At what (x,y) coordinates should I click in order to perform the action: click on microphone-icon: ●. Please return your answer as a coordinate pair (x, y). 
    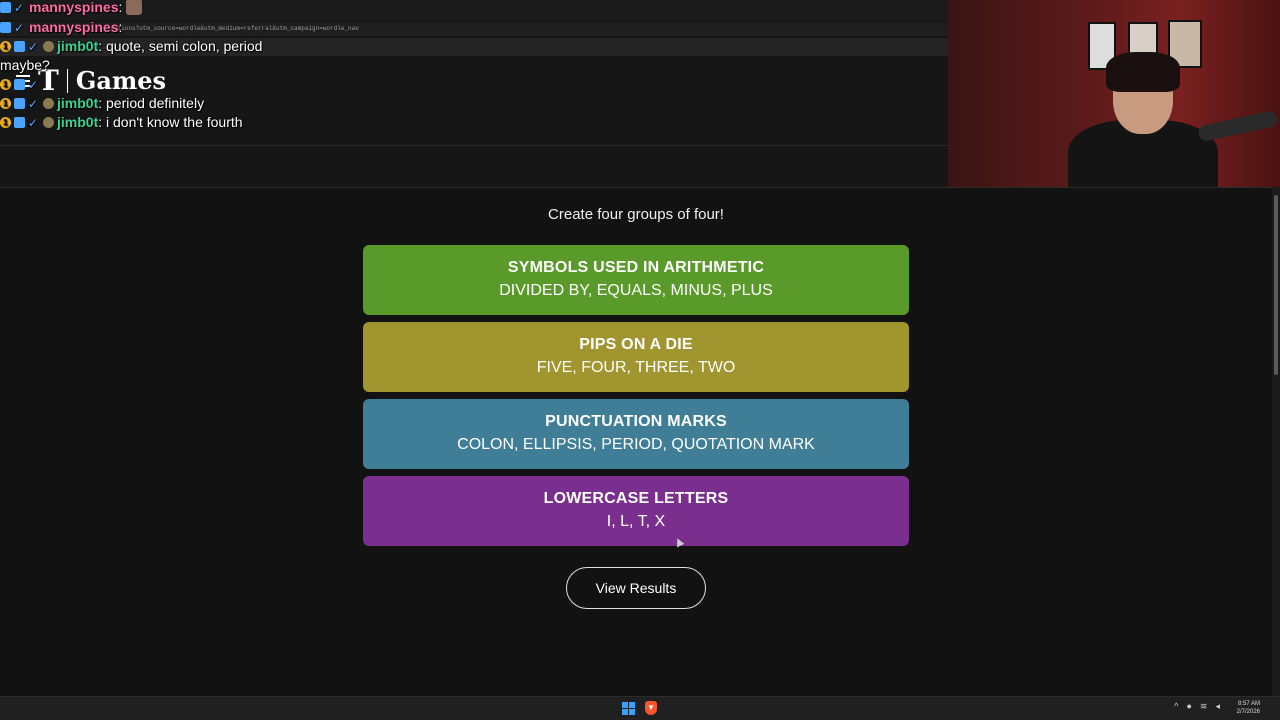
    Looking at the image, I should click on (1188, 706).